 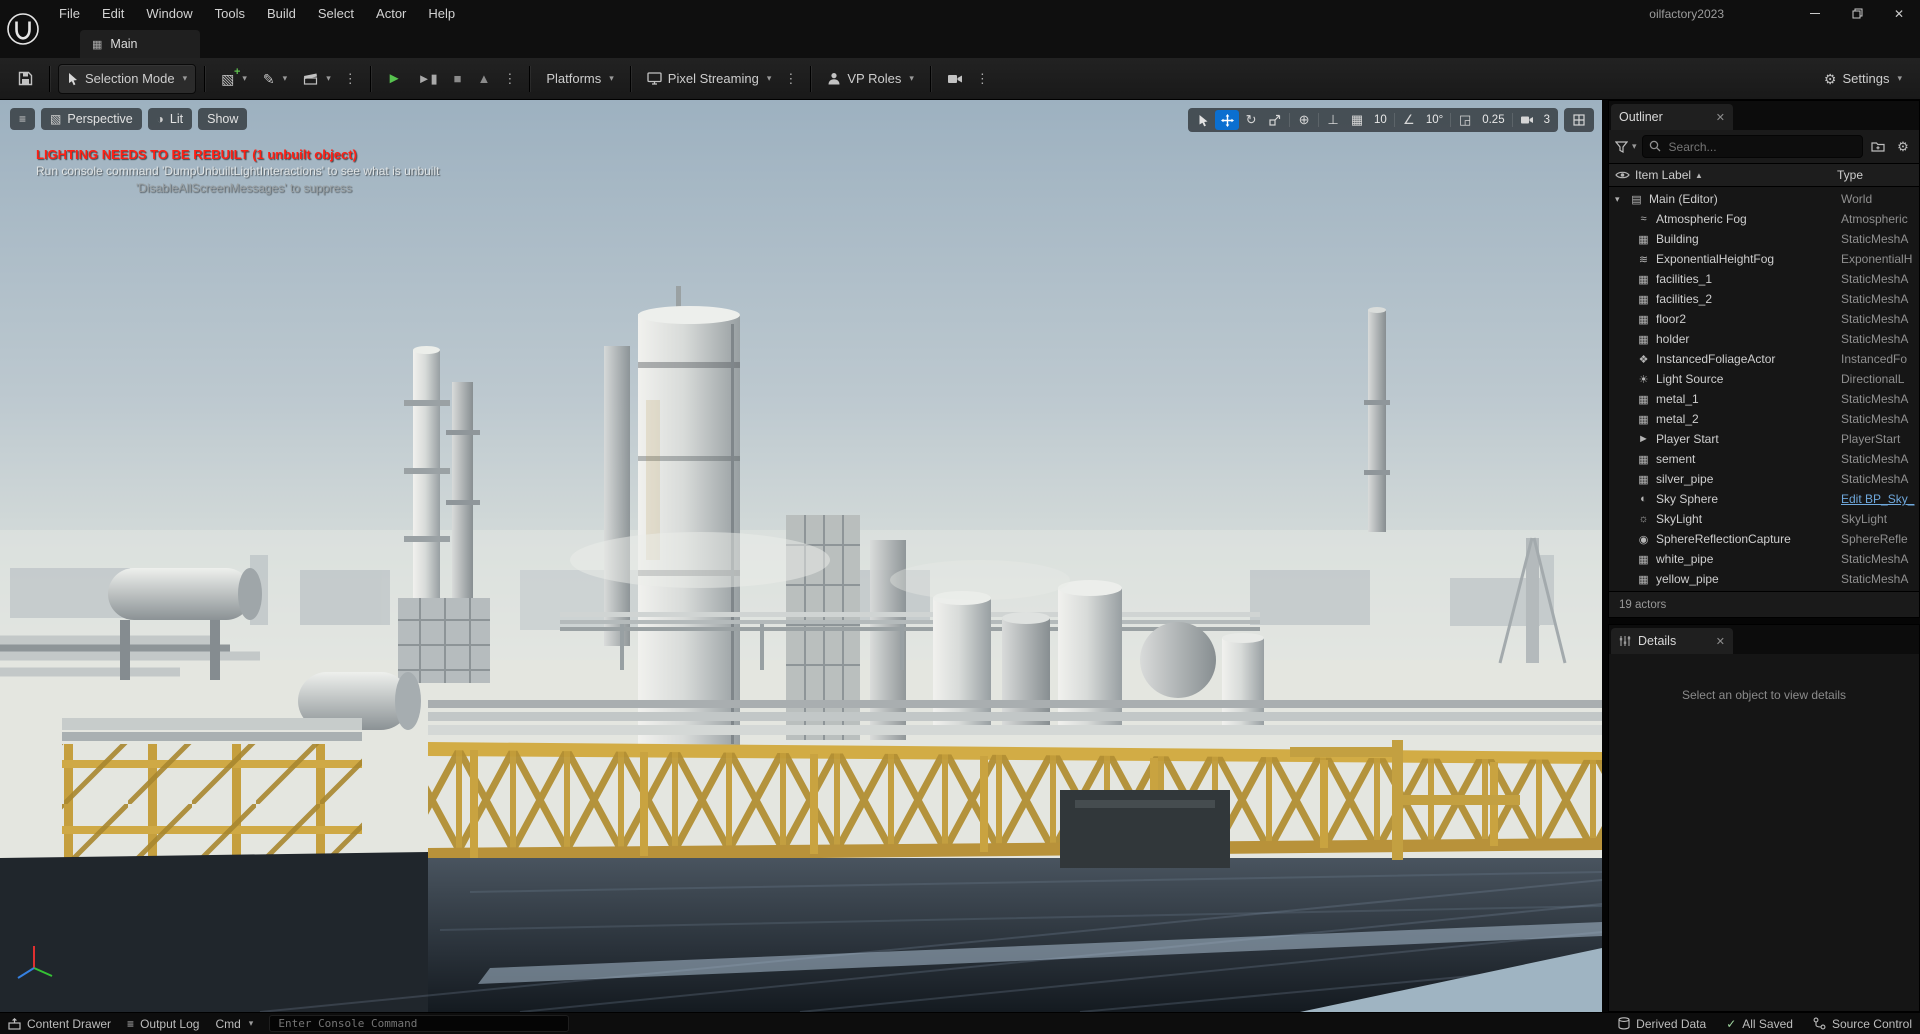 What do you see at coordinates (127, 78) in the screenshot?
I see `editor-mode-dropdown: Selection Mode ▾` at bounding box center [127, 78].